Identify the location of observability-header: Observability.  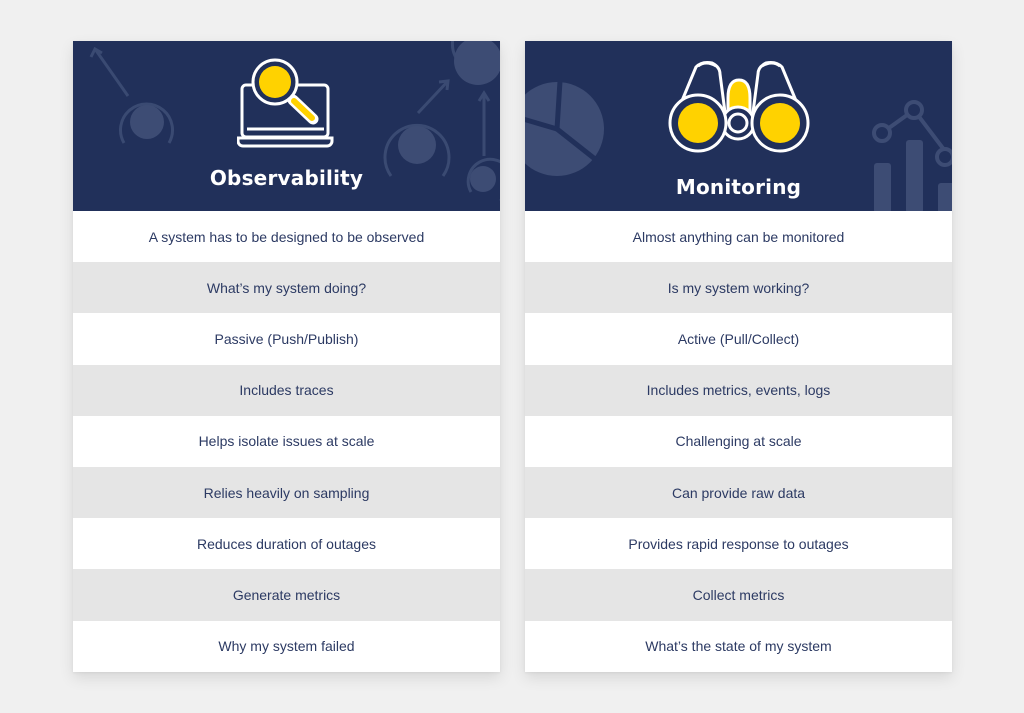
(286, 126).